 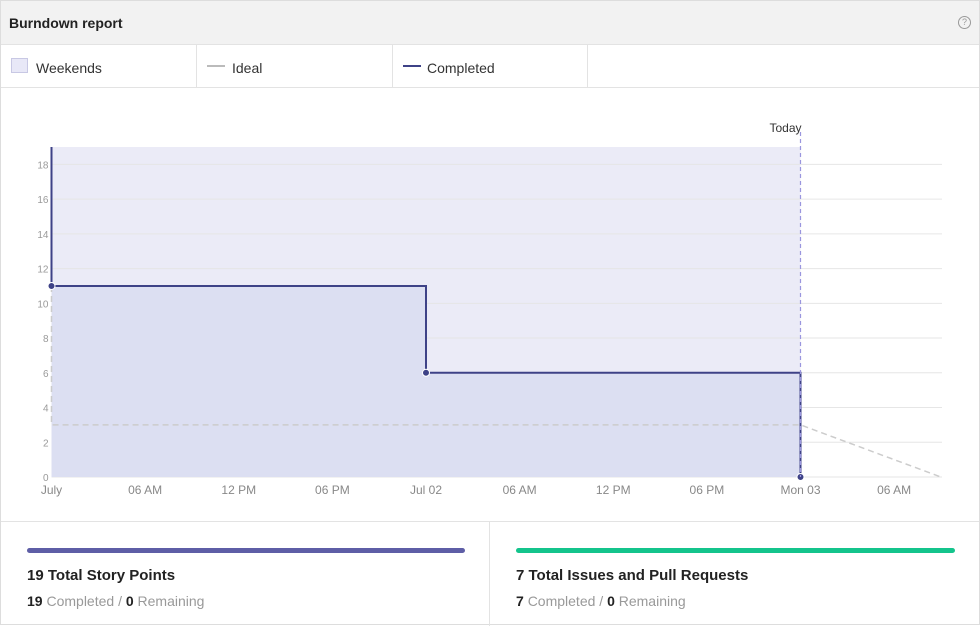 What do you see at coordinates (46, 443) in the screenshot?
I see `y-tick-label: 2` at bounding box center [46, 443].